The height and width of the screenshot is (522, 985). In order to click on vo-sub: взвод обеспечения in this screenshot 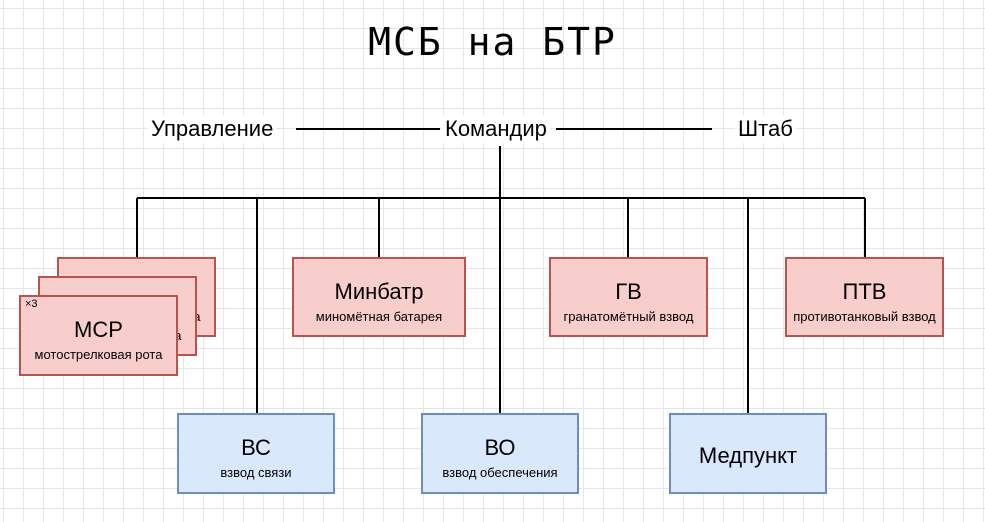, I will do `click(500, 472)`.